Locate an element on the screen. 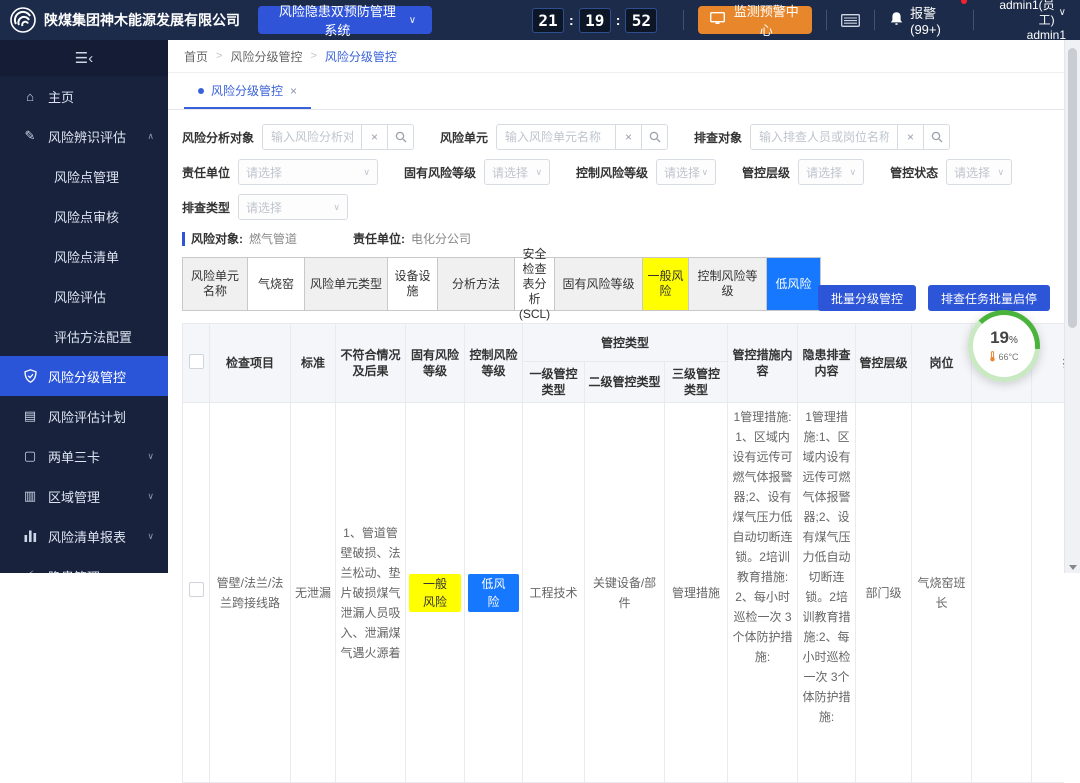 This screenshot has width=1080, height=783. cell-post: 气烧窑班长 is located at coordinates (942, 592).